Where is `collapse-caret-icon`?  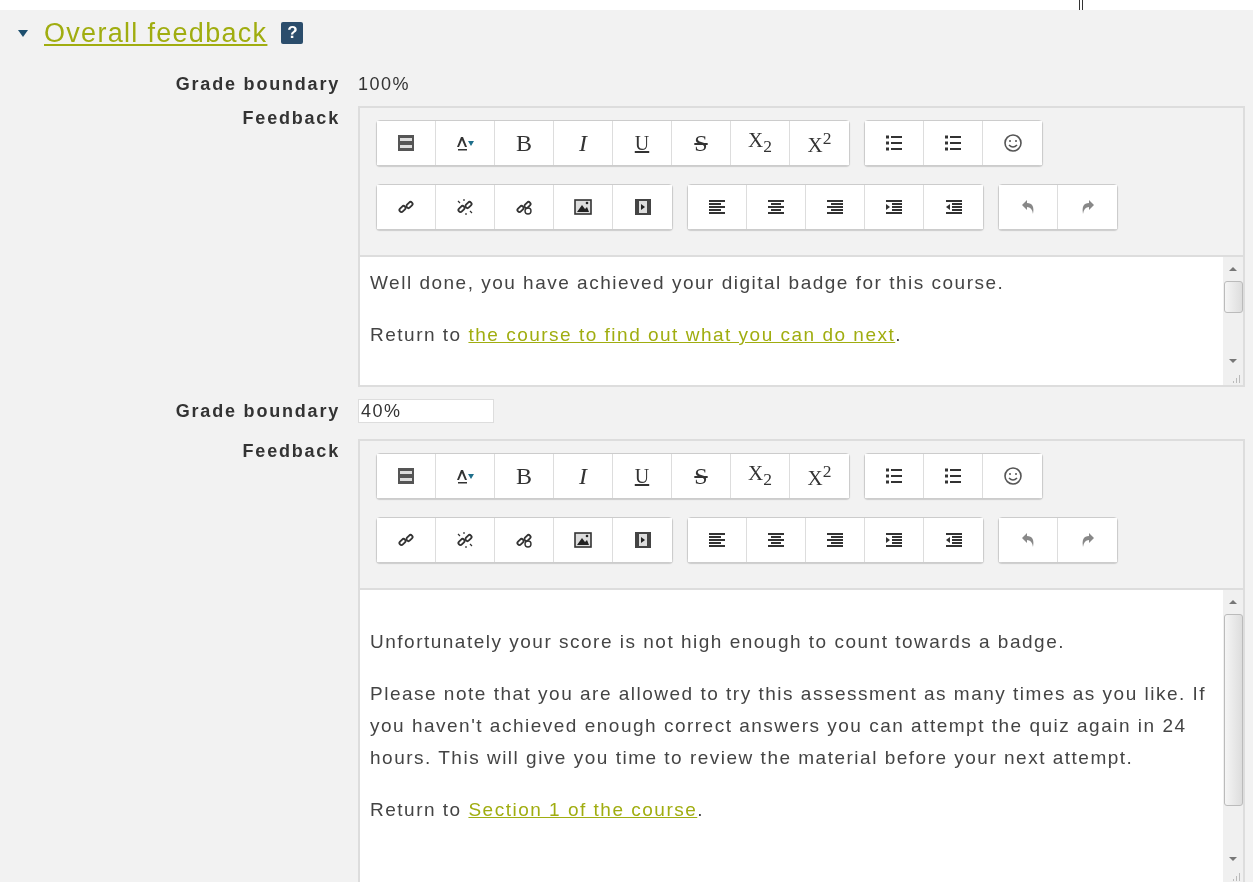 collapse-caret-icon is located at coordinates (23, 33).